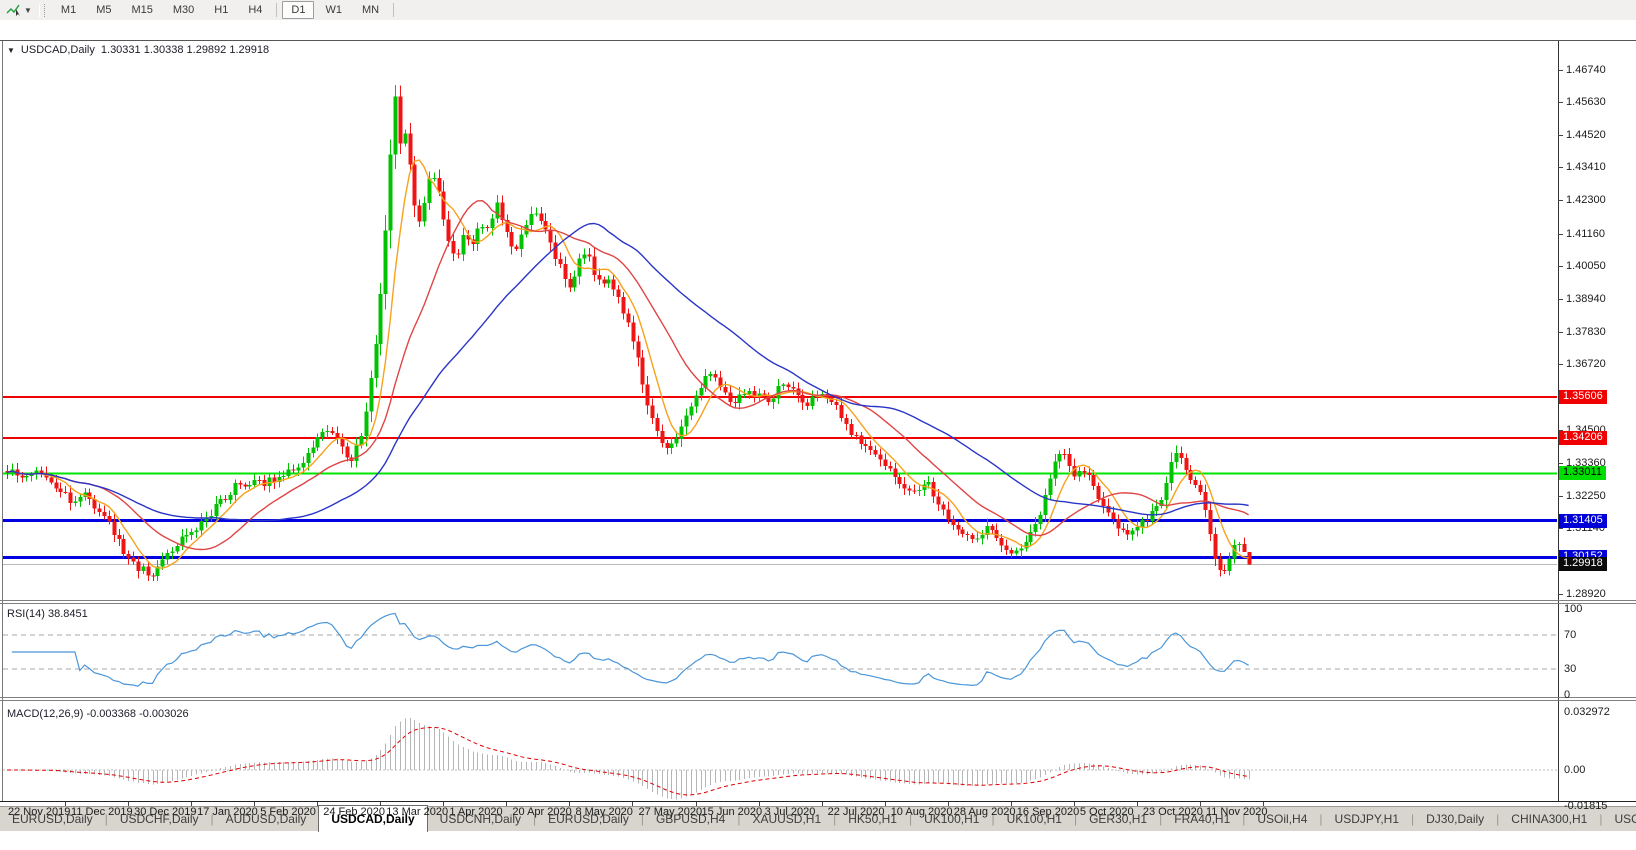 This screenshot has width=1636, height=850. What do you see at coordinates (1106, 812) in the screenshot?
I see `date-tick-label: 5 Oct 2020` at bounding box center [1106, 812].